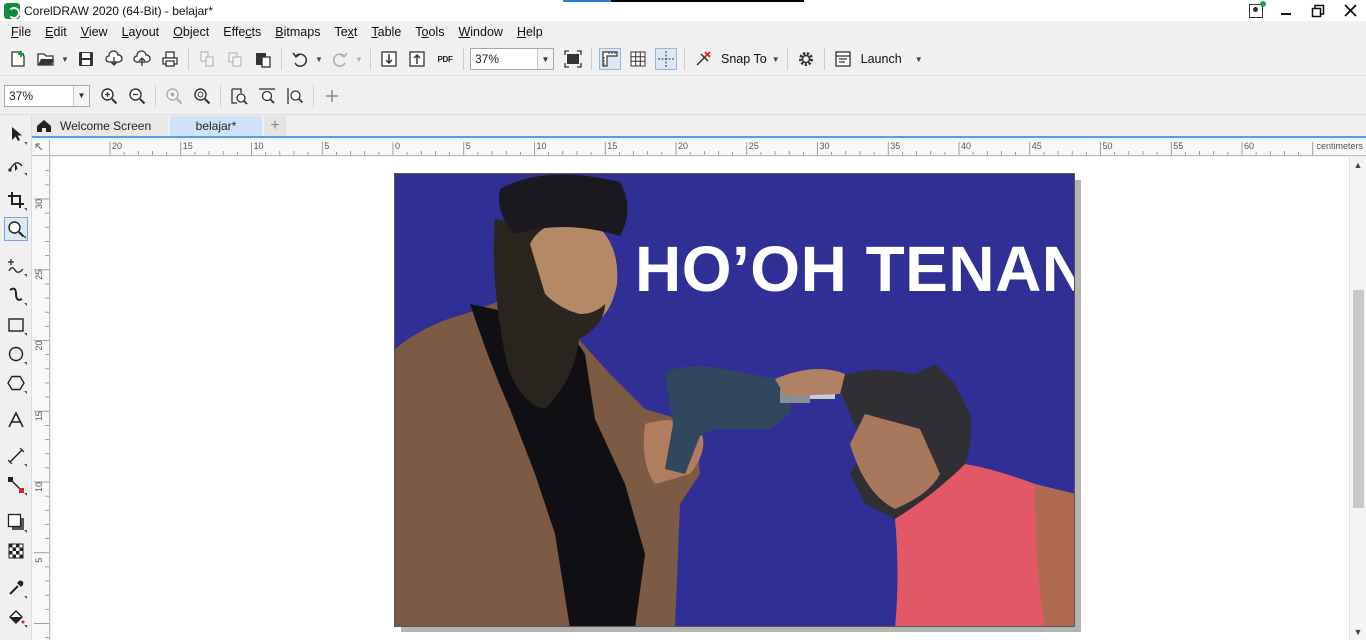 Image resolution: width=1366 pixels, height=640 pixels. Describe the element at coordinates (295, 96) in the screenshot. I see `zoom-to-page-height-button` at that location.